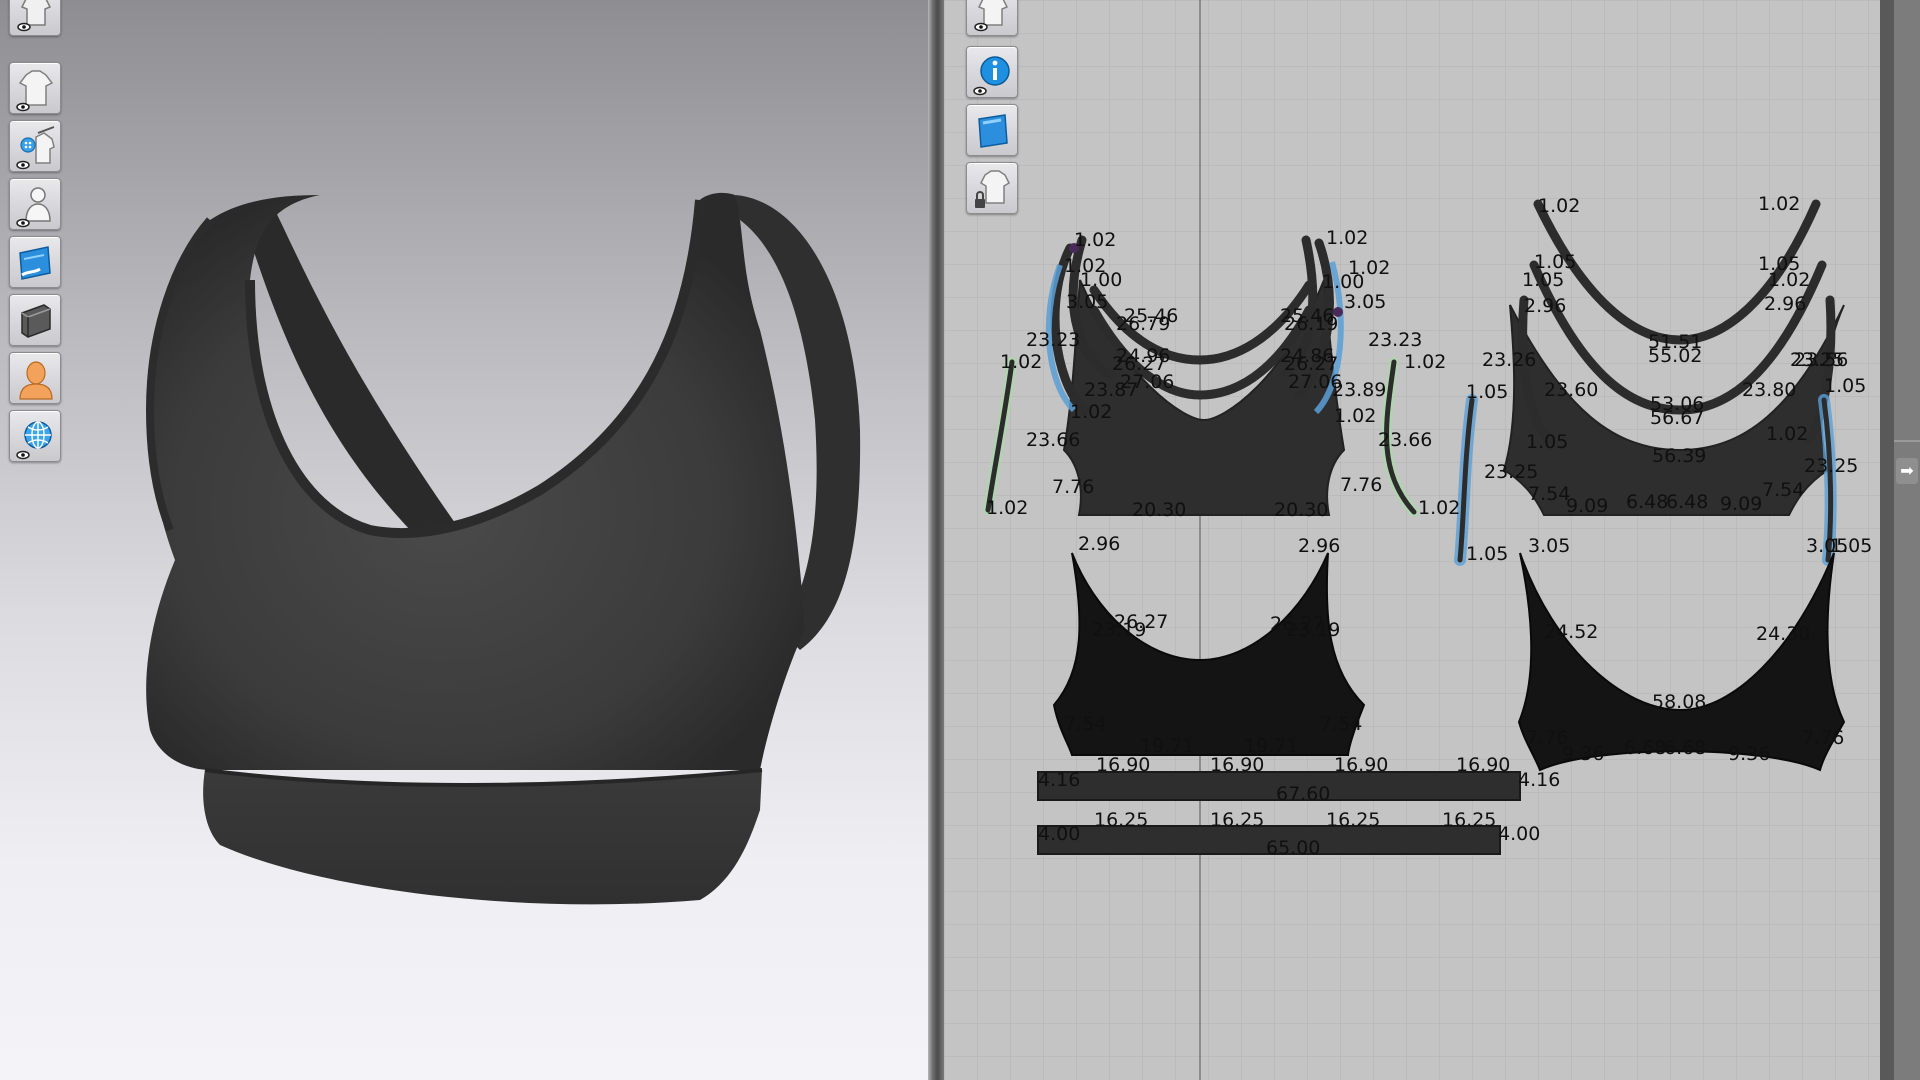 The height and width of the screenshot is (1080, 1920). Describe the element at coordinates (1783, 634) in the screenshot. I see `measure-label: 24.30` at that location.